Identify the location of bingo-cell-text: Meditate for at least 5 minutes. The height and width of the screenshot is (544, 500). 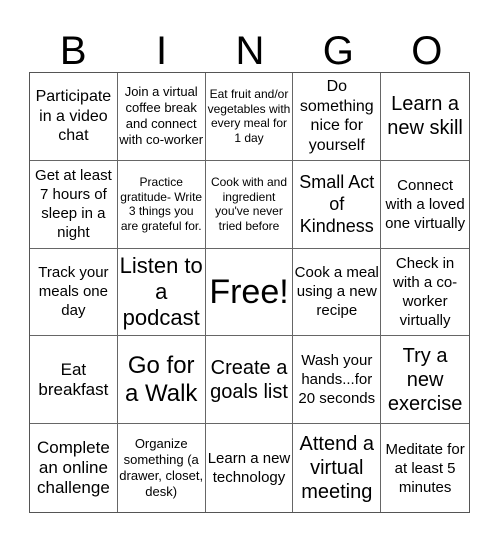
(425, 468).